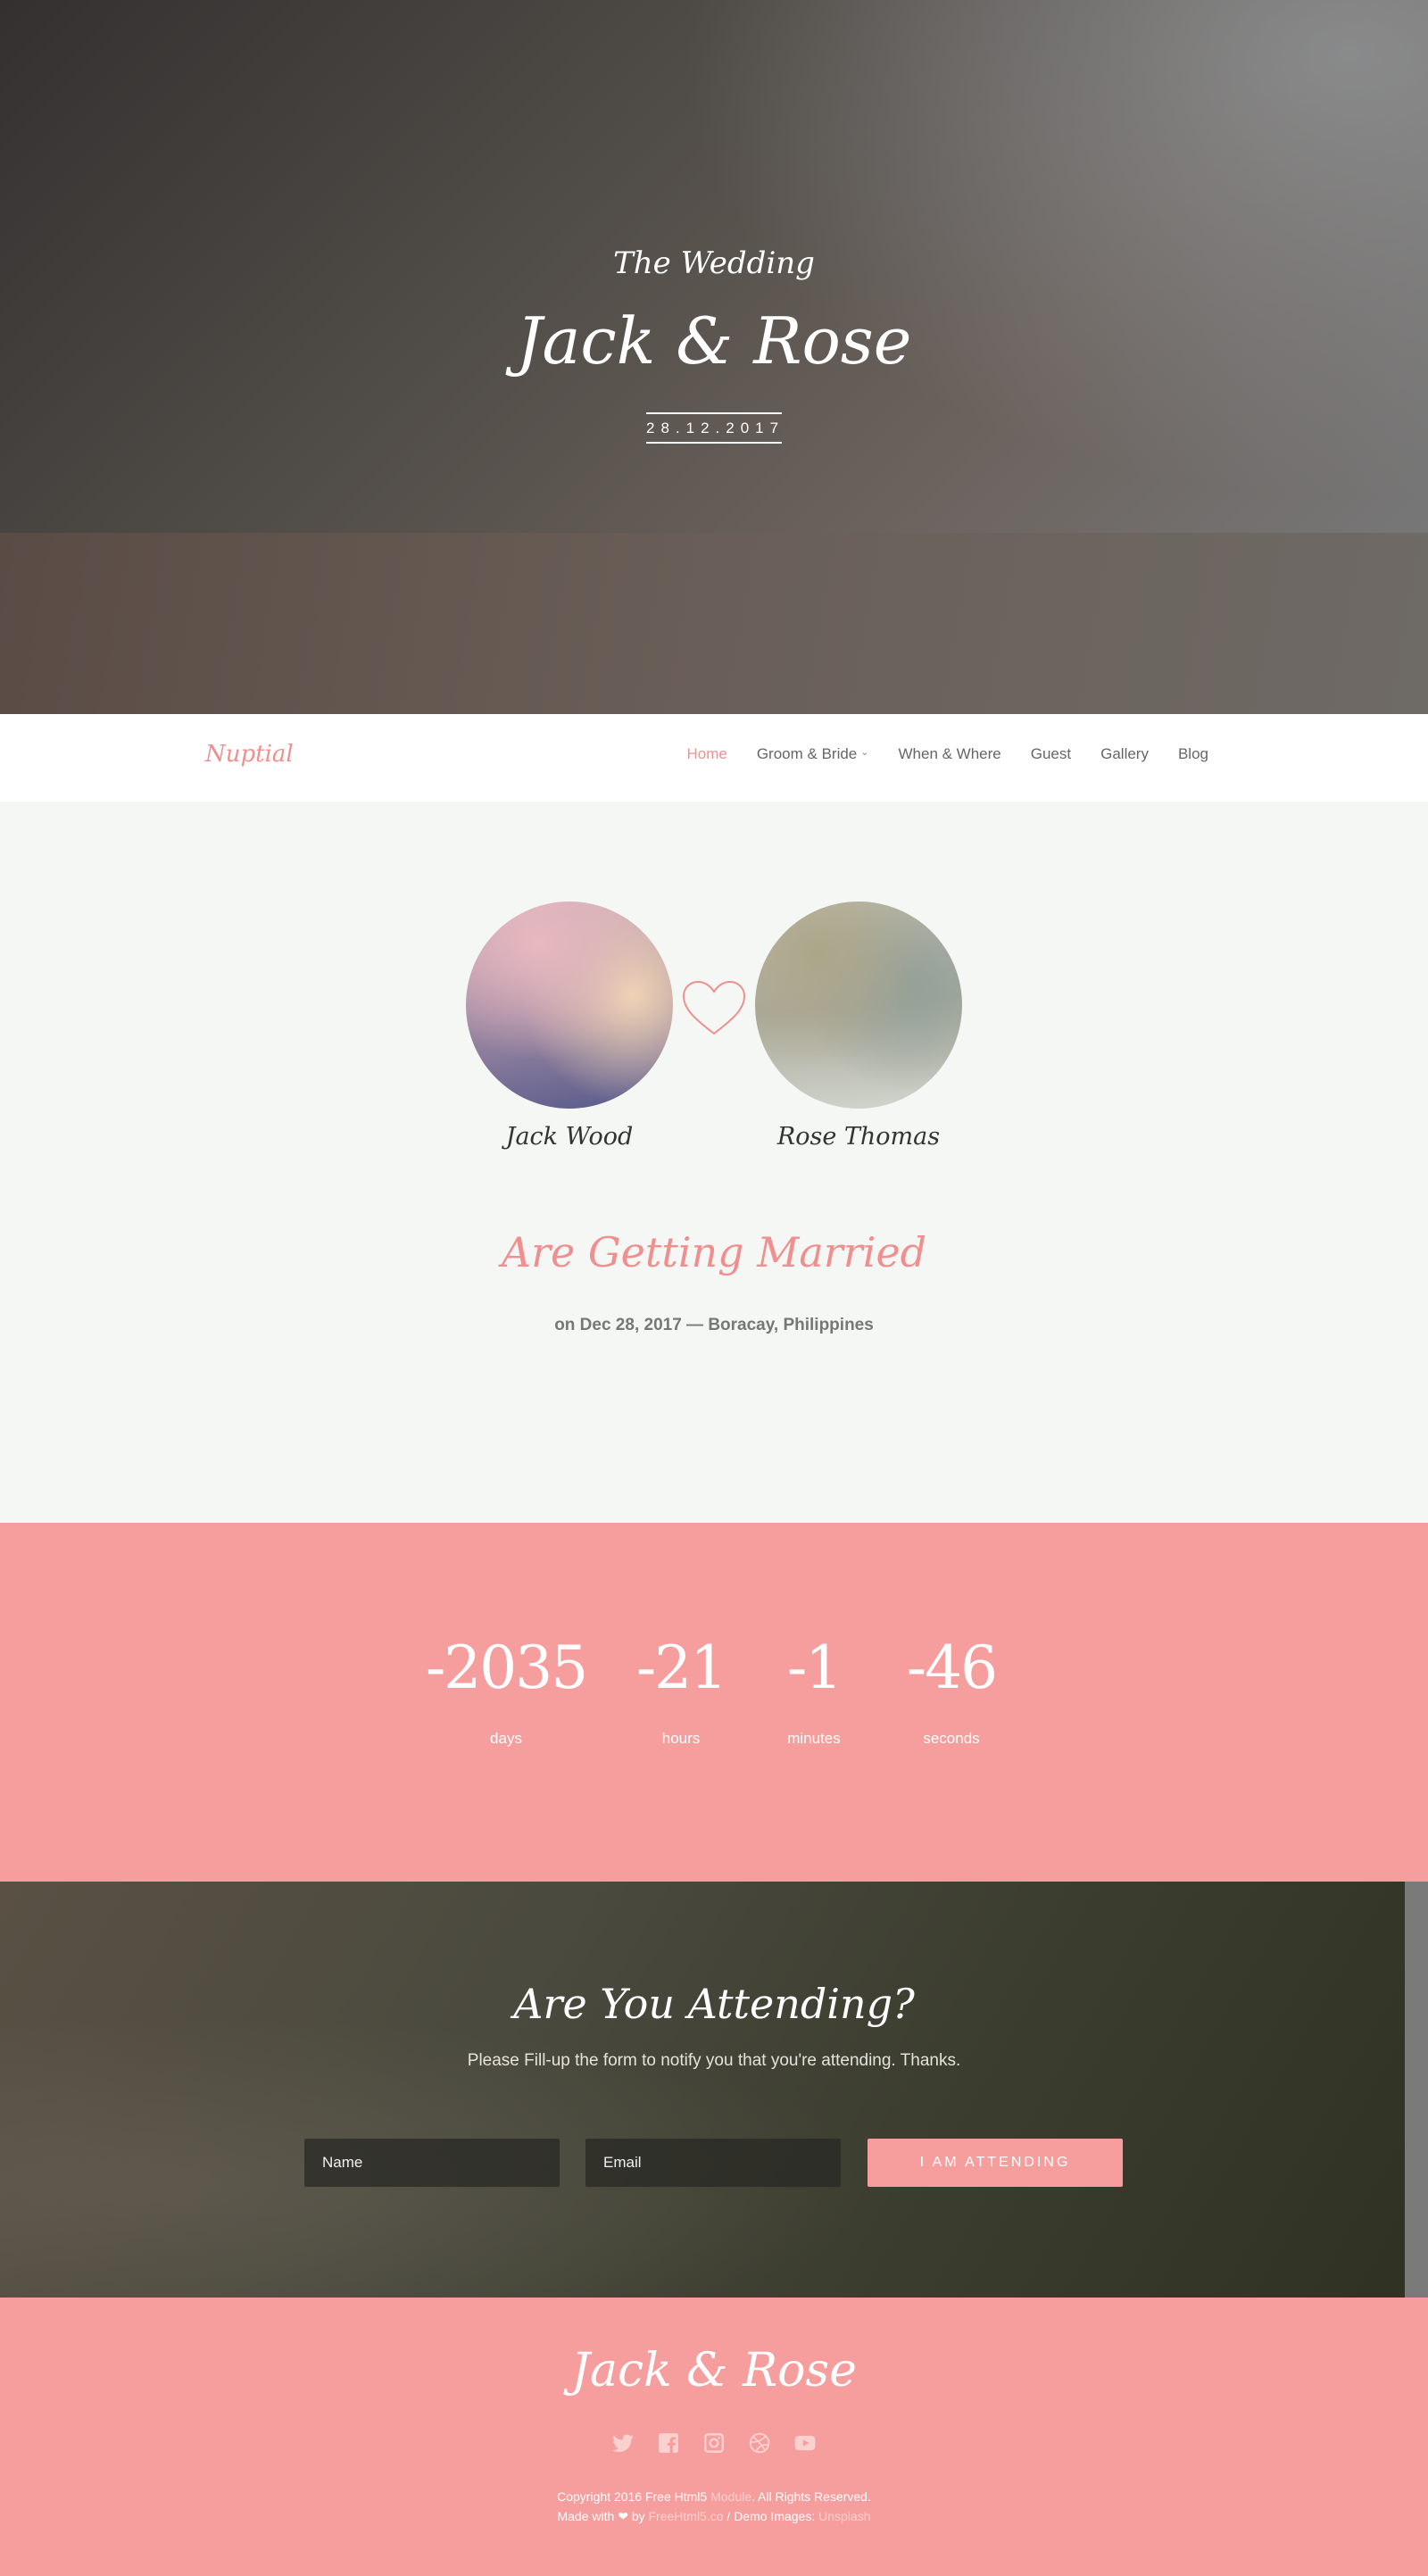  I want to click on freehtml5-link: FreeHtml5.co, so click(686, 2516).